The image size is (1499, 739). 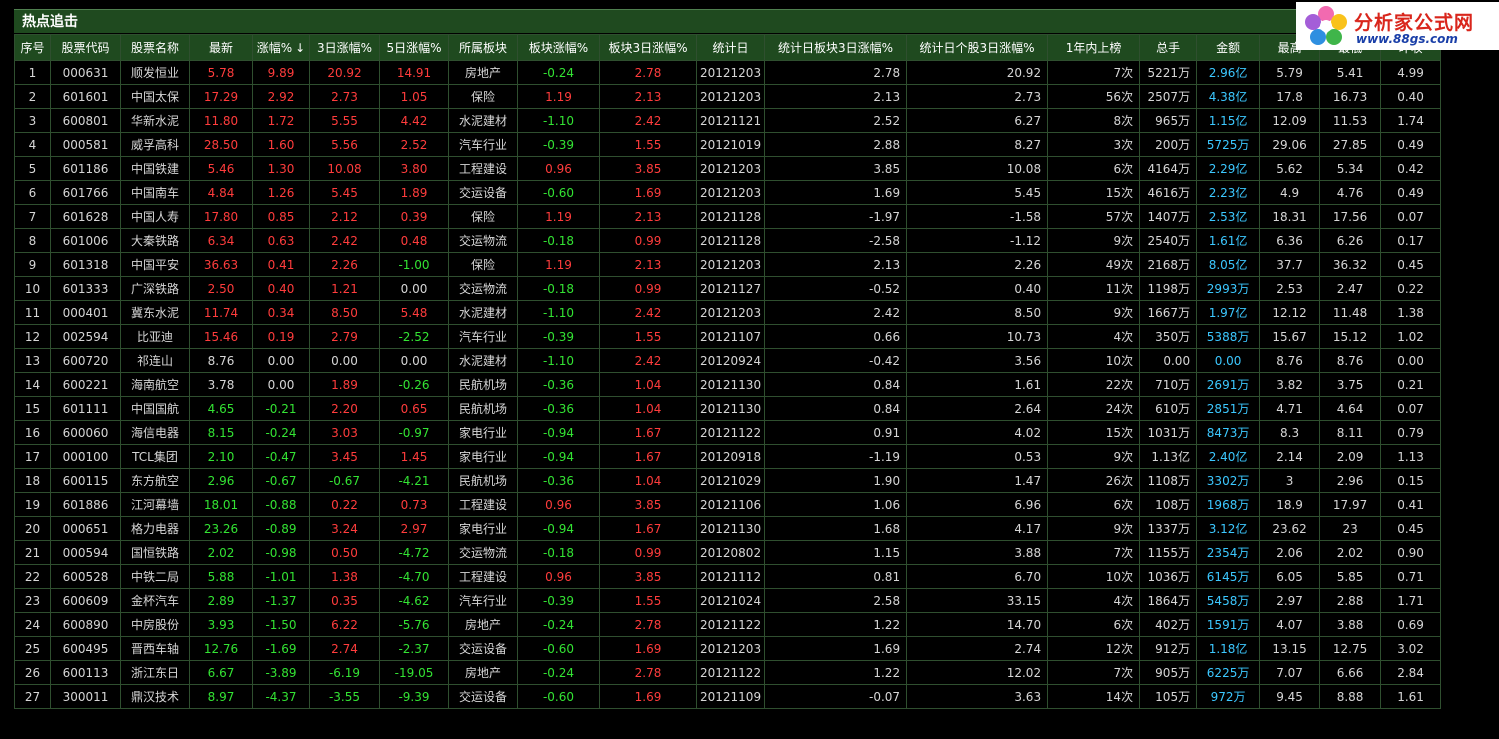 I want to click on column-header-12: 统计日个股3日涨幅%, so click(x=977, y=47).